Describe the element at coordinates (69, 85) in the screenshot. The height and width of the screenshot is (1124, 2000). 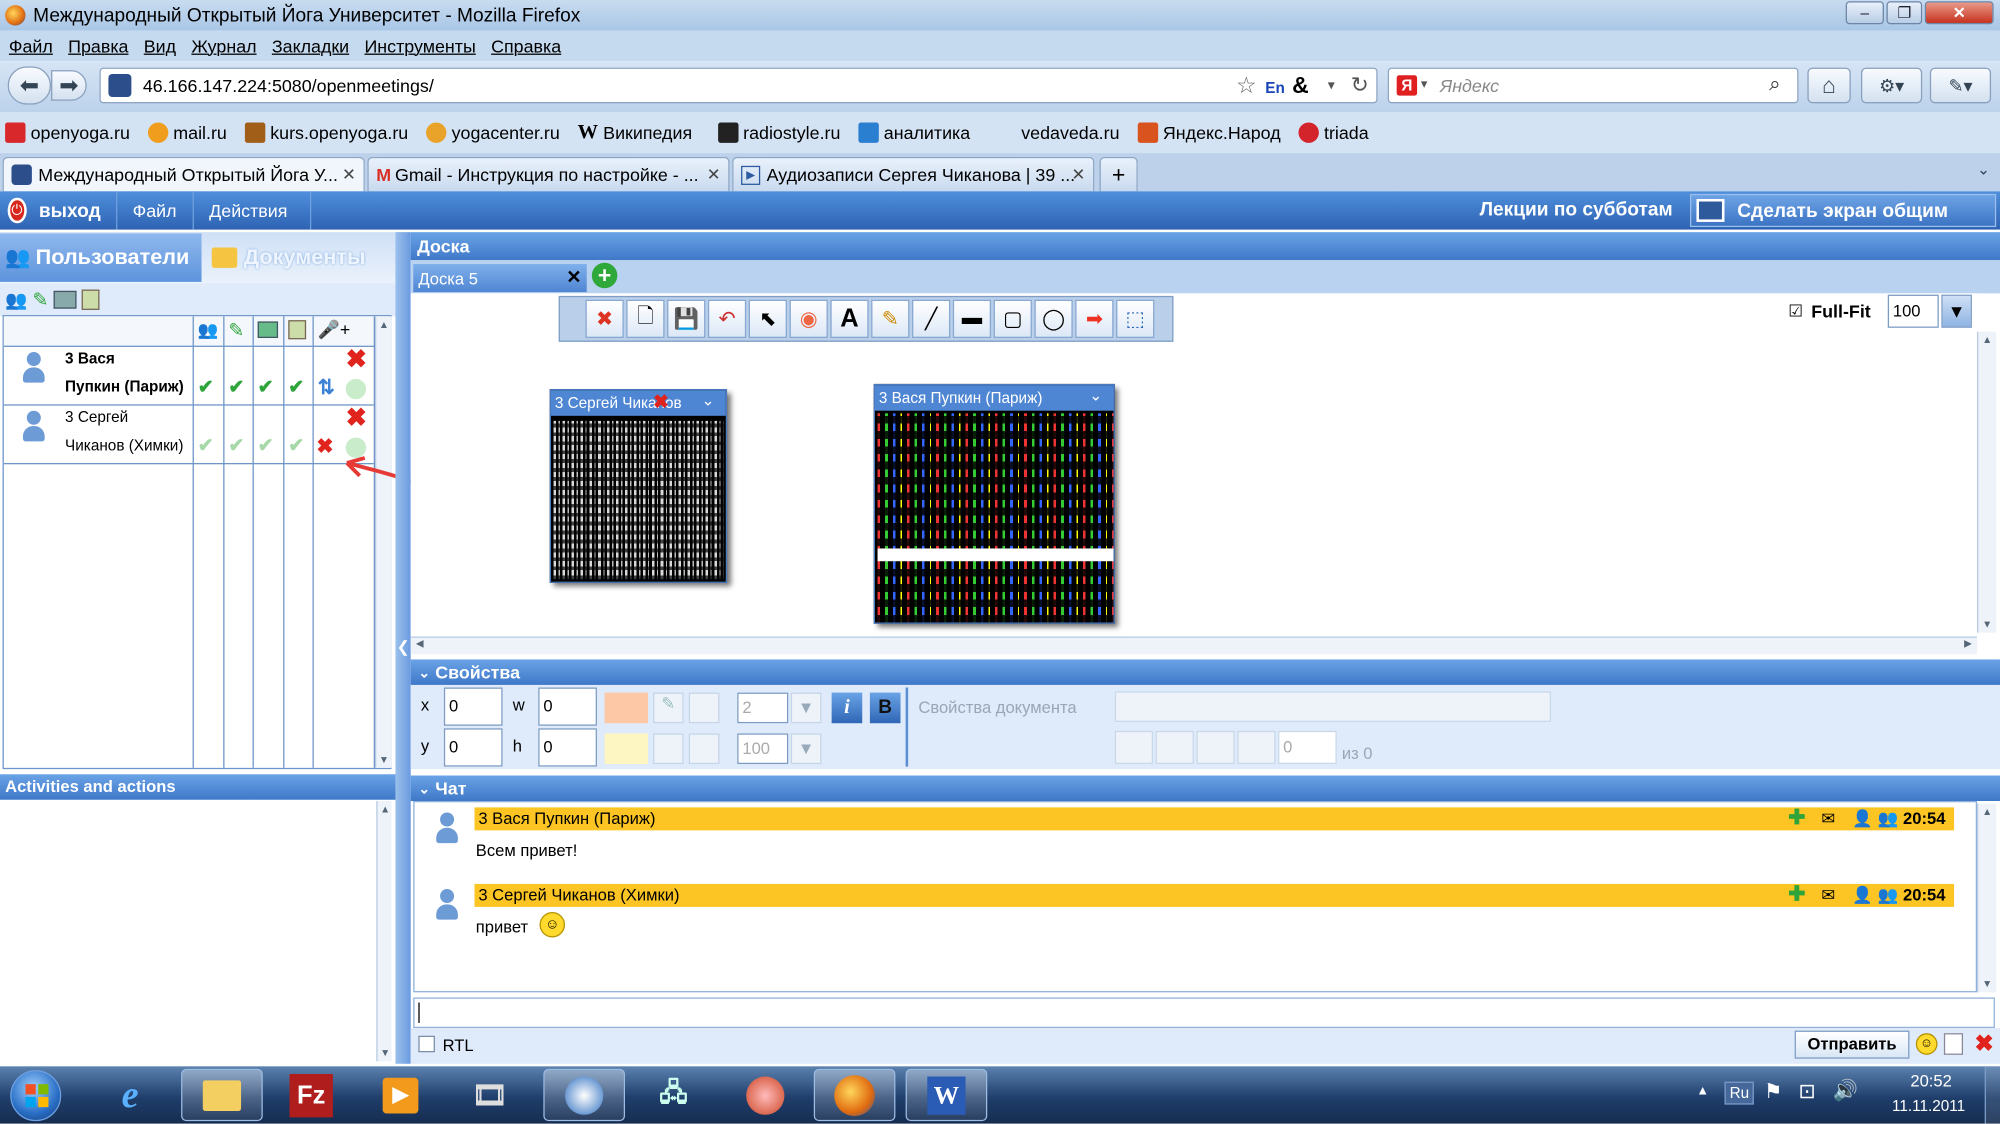
I see `forward-button: ➡` at that location.